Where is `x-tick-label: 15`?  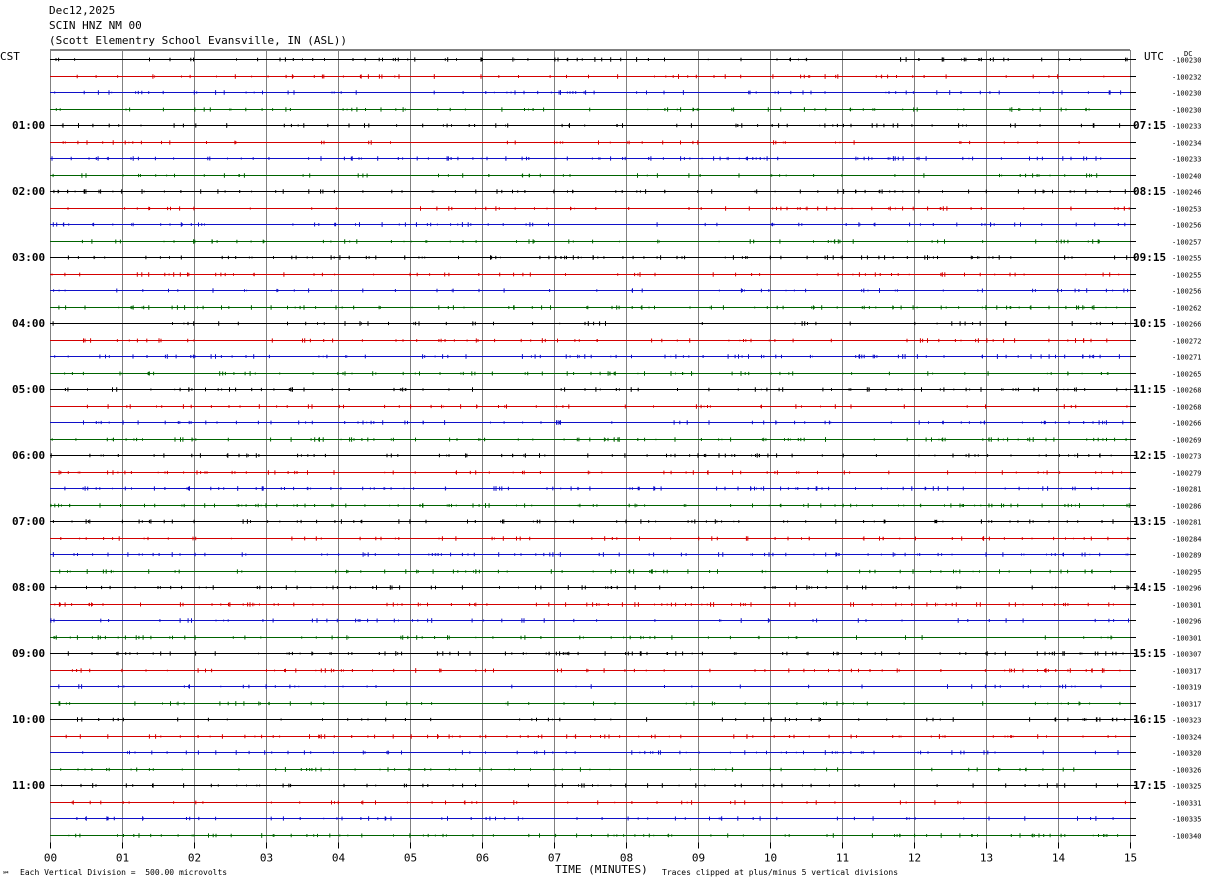
x-tick-label: 15 is located at coordinates (1130, 858).